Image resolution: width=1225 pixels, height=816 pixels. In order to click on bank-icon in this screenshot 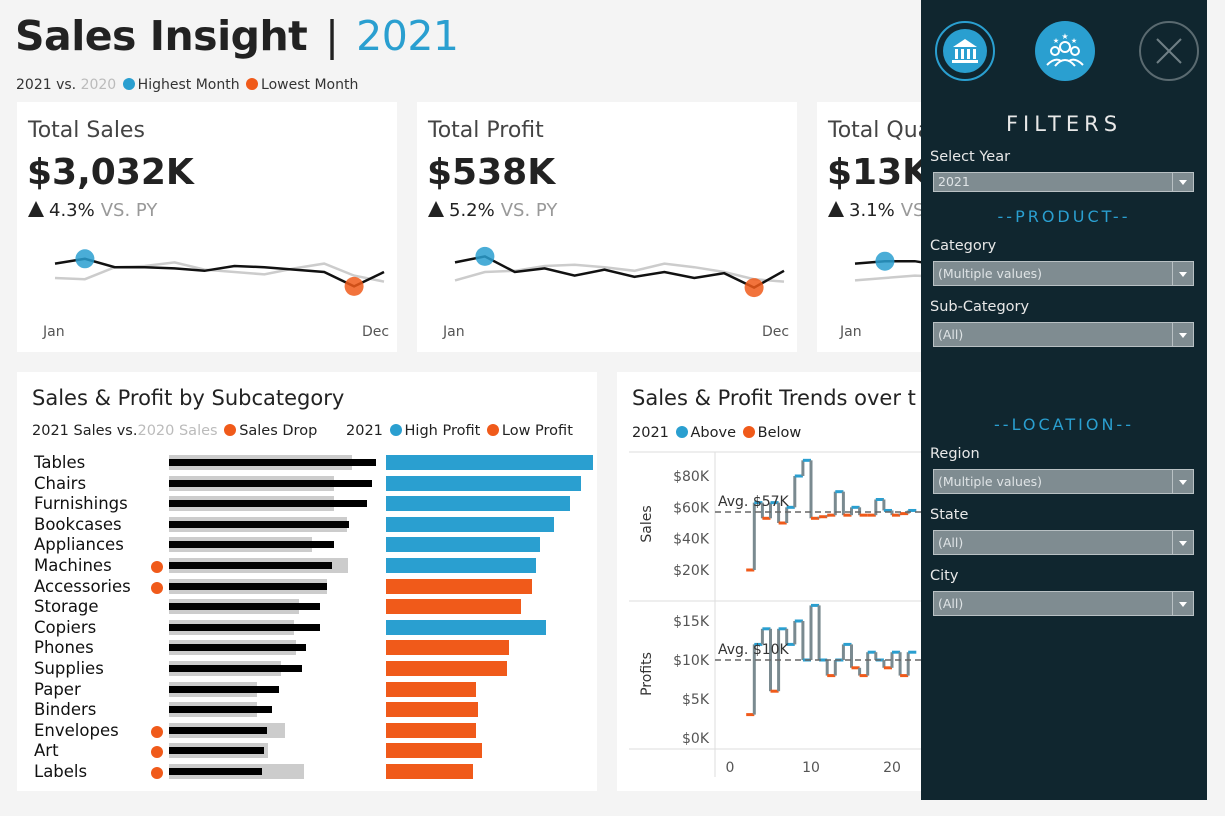, I will do `click(965, 51)`.